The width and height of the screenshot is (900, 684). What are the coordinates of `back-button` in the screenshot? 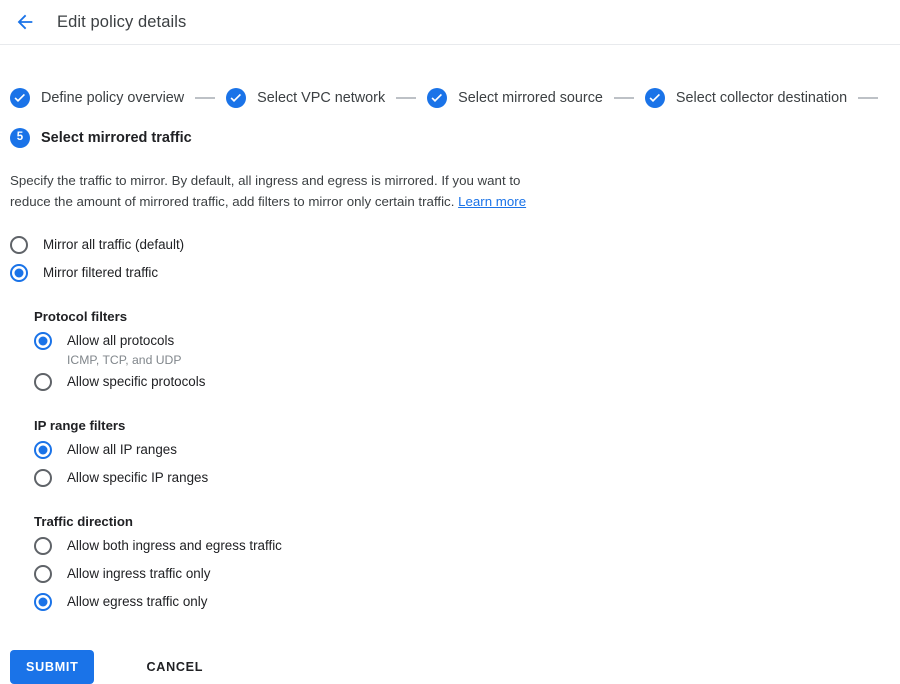 It's located at (25, 22).